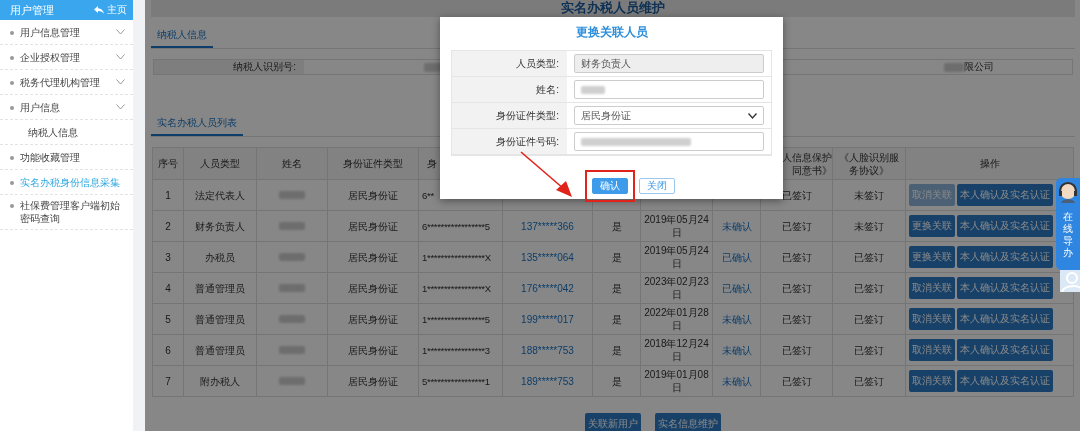  Describe the element at coordinates (1068, 235) in the screenshot. I see `help-widget-label: 在线导办` at that location.